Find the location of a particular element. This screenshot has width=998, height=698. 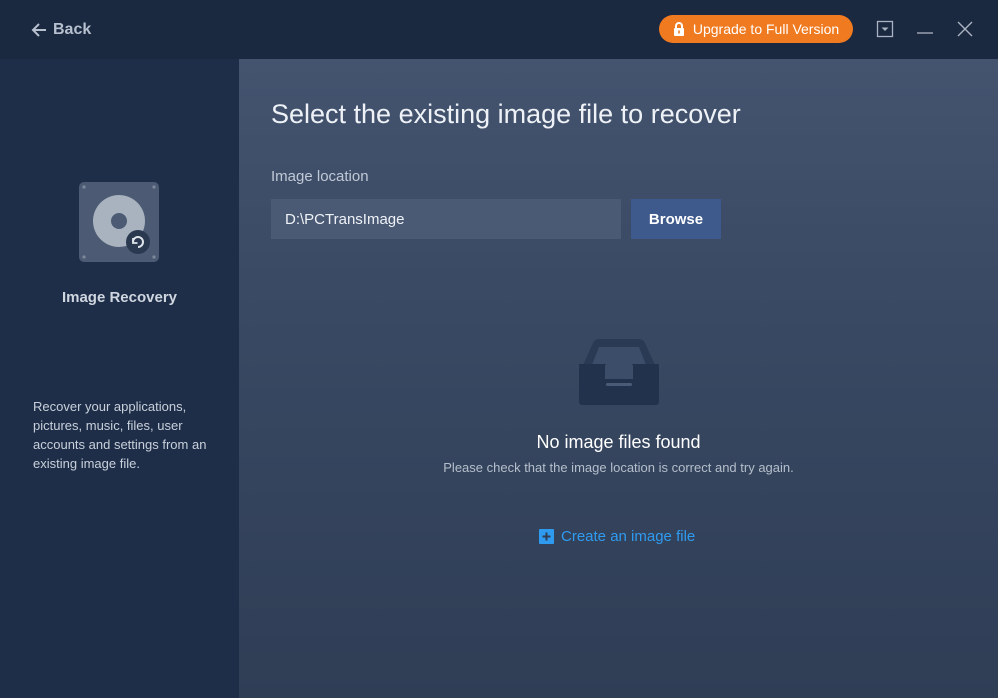

add-image-icon is located at coordinates (546, 536).